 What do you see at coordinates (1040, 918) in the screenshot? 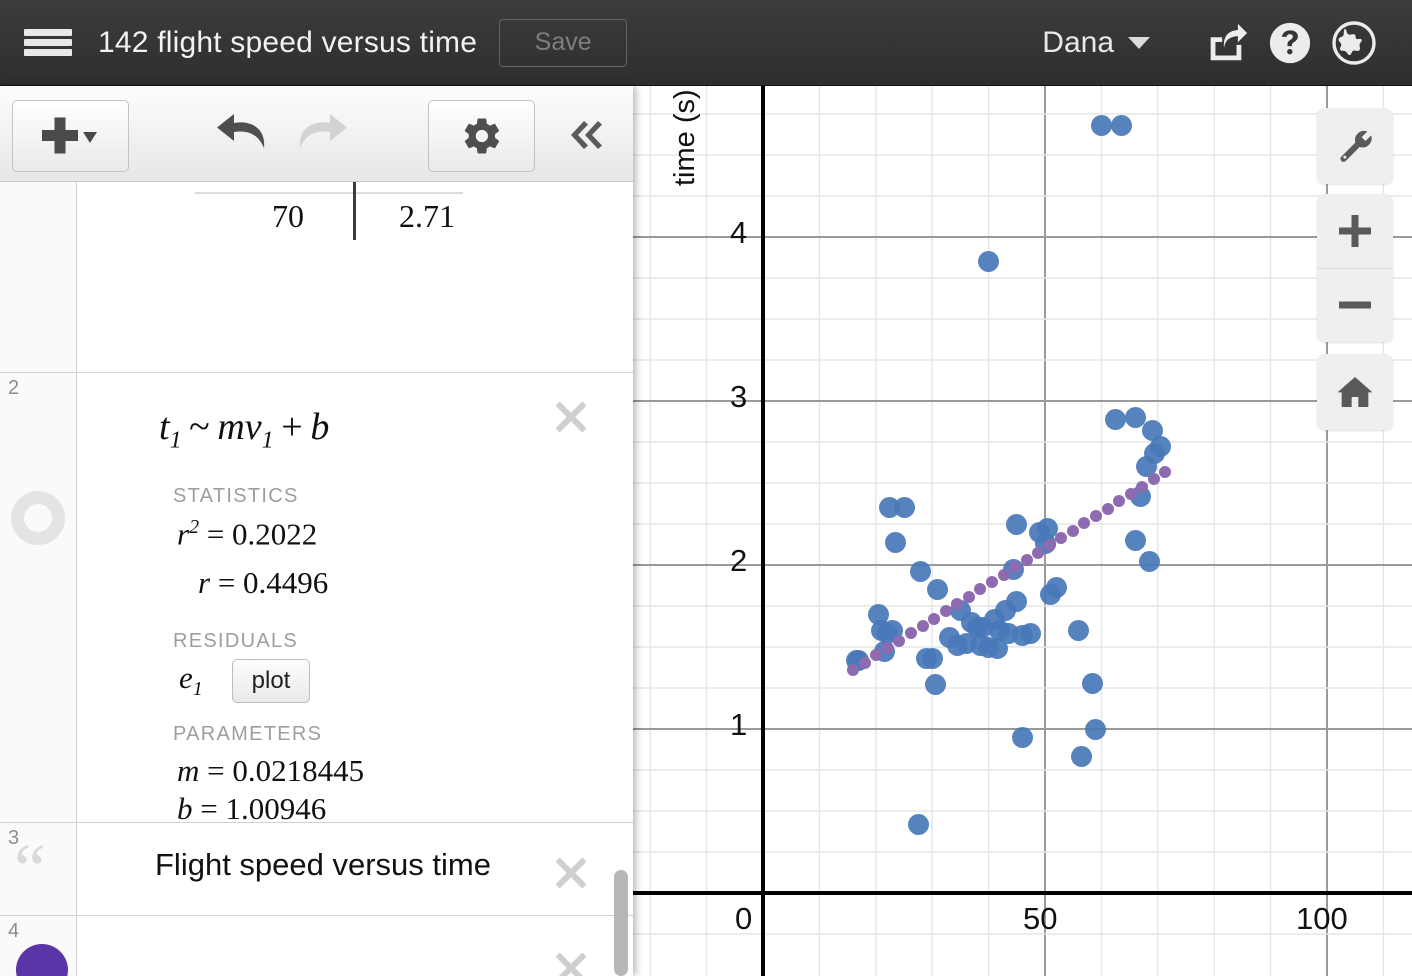
I see `x-tick-label: 50` at bounding box center [1040, 918].